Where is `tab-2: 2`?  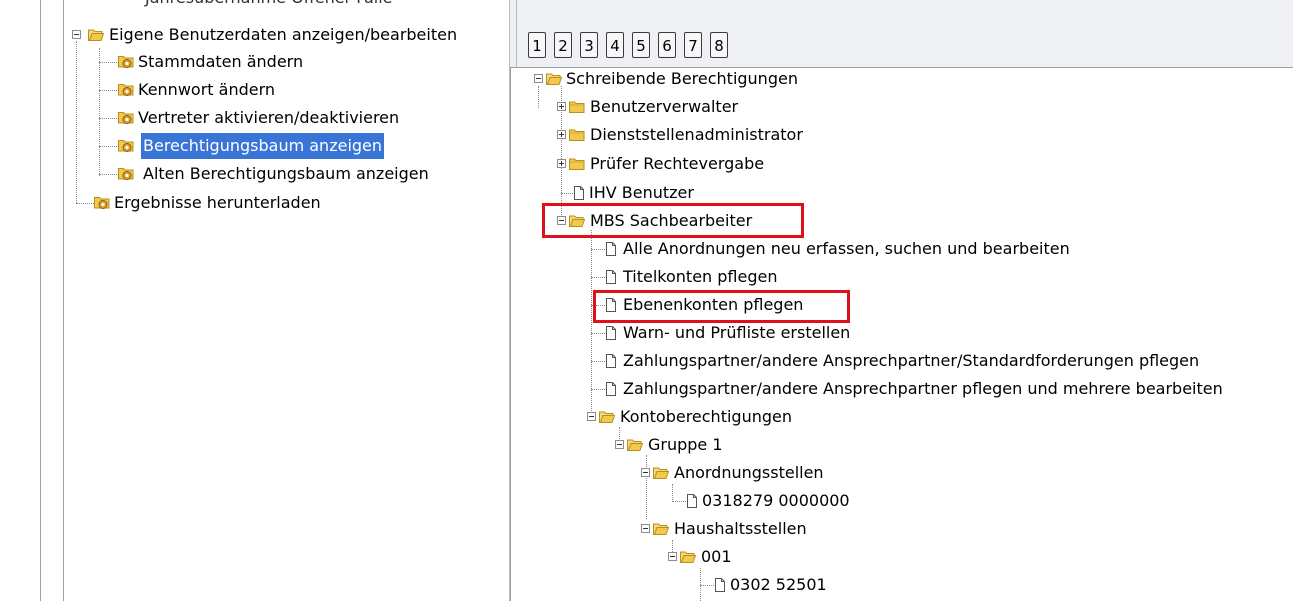
tab-2: 2 is located at coordinates (563, 45).